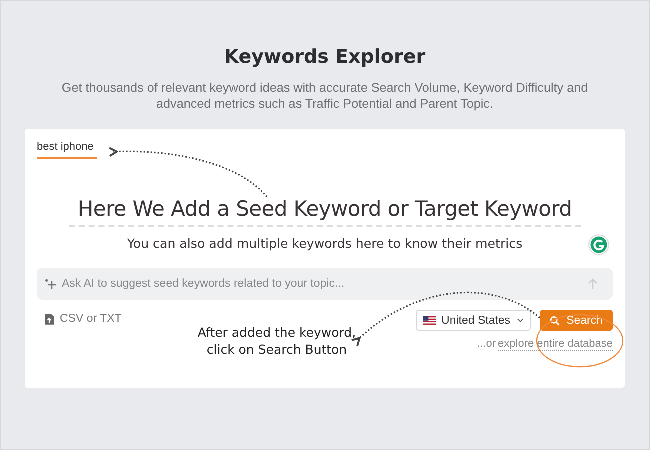 This screenshot has width=650, height=450. I want to click on file-upload-button: CSV or TXT, so click(83, 319).